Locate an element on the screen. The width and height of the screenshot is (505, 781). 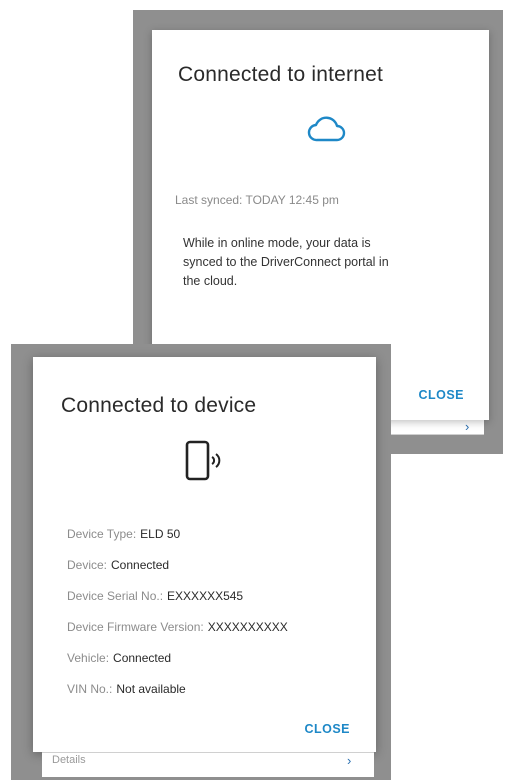
detail-row-vehicle: Vehicle: Connected is located at coordinates (177, 666).